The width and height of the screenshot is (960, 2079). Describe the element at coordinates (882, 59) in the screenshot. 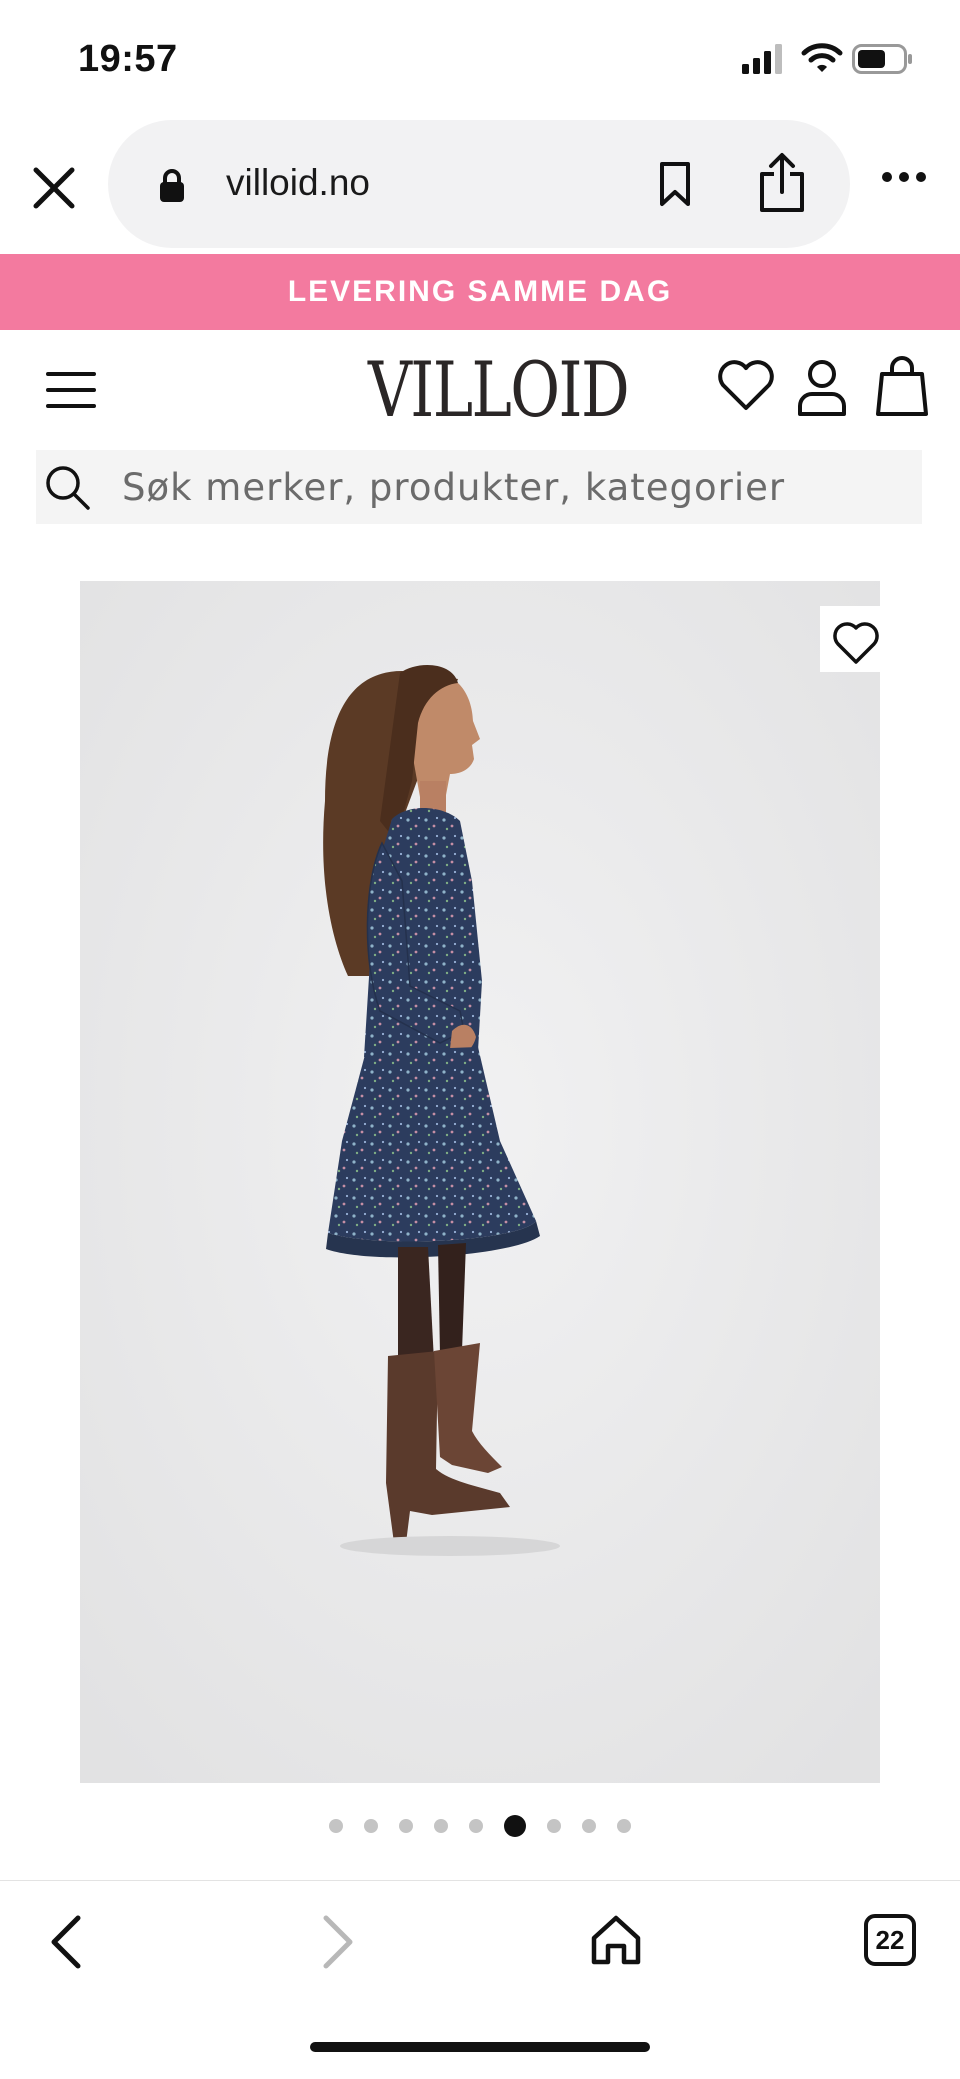

I see `battery-icon` at that location.